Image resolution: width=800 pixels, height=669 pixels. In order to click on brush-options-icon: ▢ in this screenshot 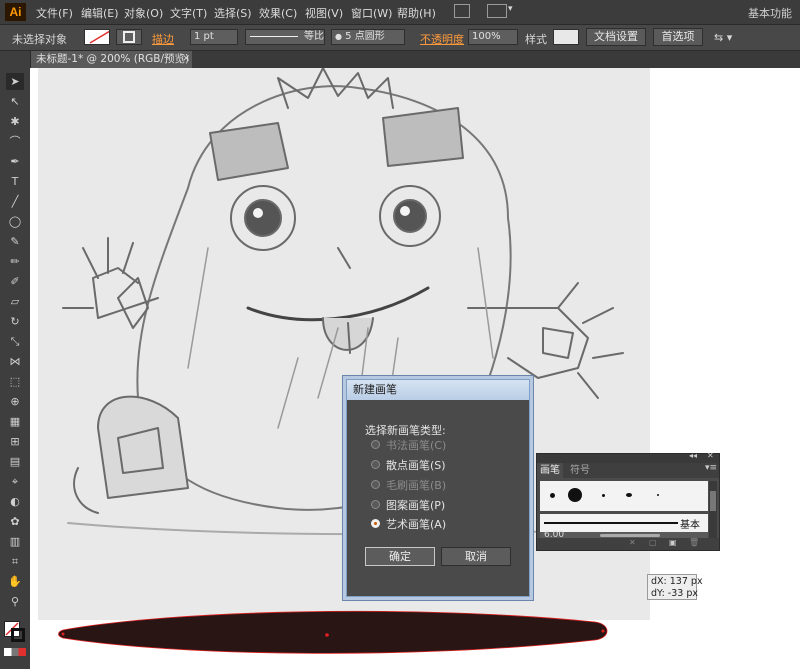, I will do `click(653, 542)`.